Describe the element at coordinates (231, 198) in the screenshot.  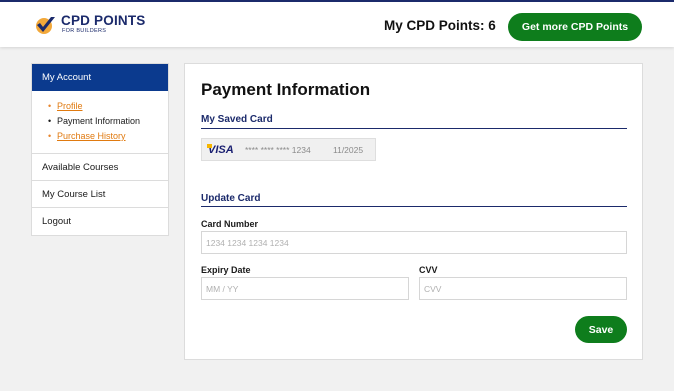
I see `update-card-heading: Update Card` at that location.